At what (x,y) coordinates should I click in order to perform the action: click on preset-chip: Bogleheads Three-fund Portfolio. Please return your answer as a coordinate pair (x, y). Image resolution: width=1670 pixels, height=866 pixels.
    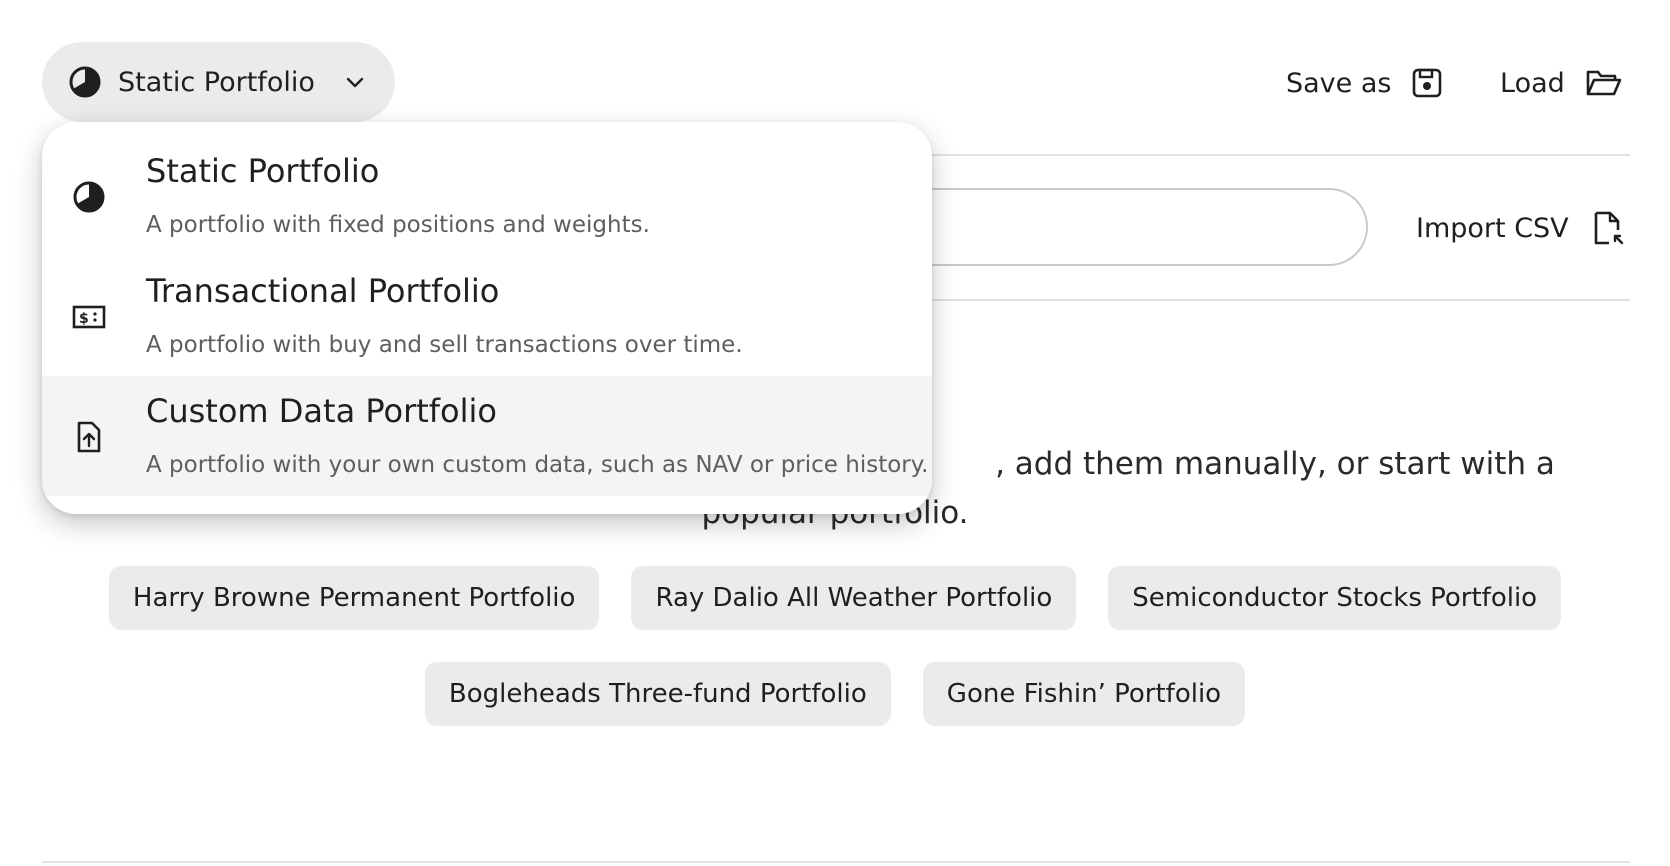
    Looking at the image, I should click on (657, 694).